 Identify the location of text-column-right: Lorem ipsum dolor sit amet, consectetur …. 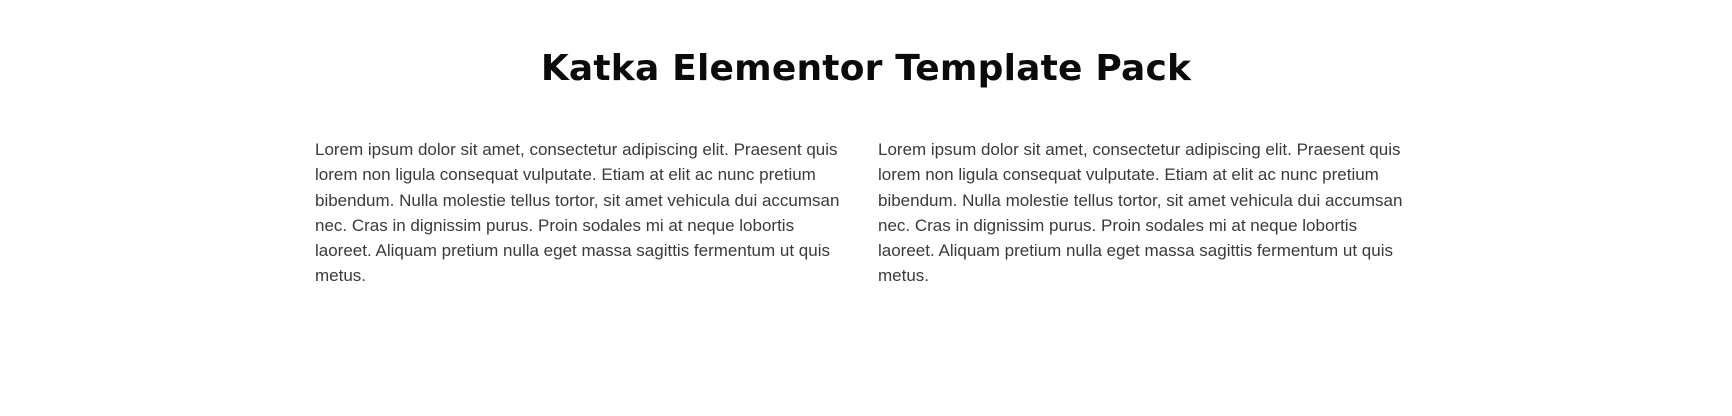
(1140, 213).